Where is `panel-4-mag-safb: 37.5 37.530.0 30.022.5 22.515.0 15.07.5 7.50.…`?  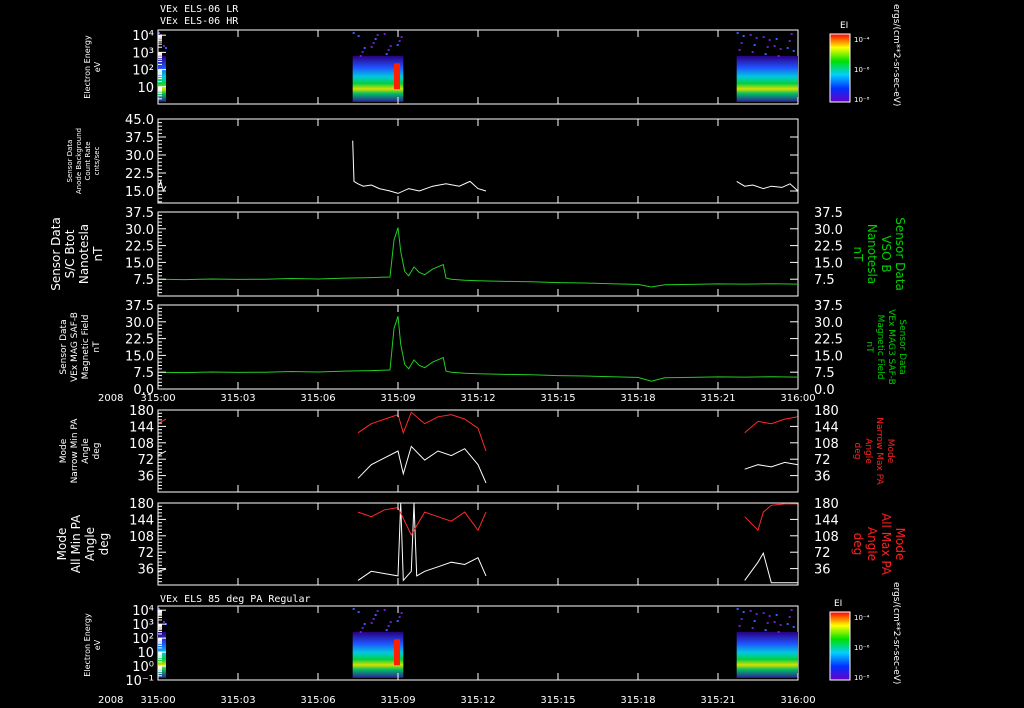
panel-4-mag-safb: 37.5 37.530.0 30.022.5 22.515.0 15.07.5 7.50.… is located at coordinates (483, 348).